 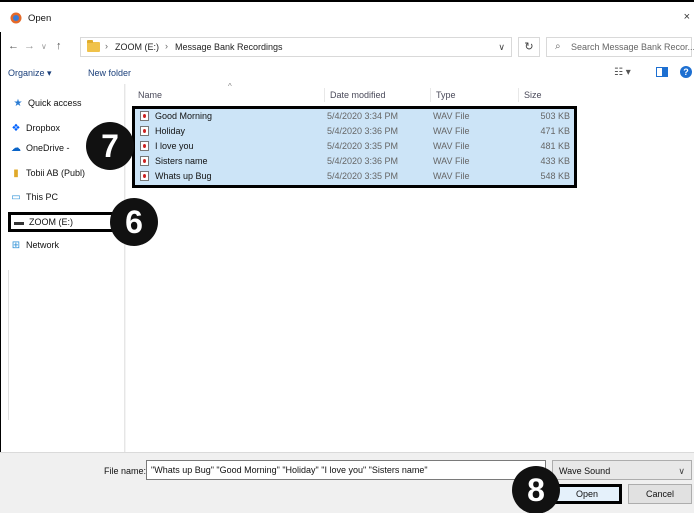 What do you see at coordinates (660, 494) in the screenshot?
I see `cancel-button: Cancel` at bounding box center [660, 494].